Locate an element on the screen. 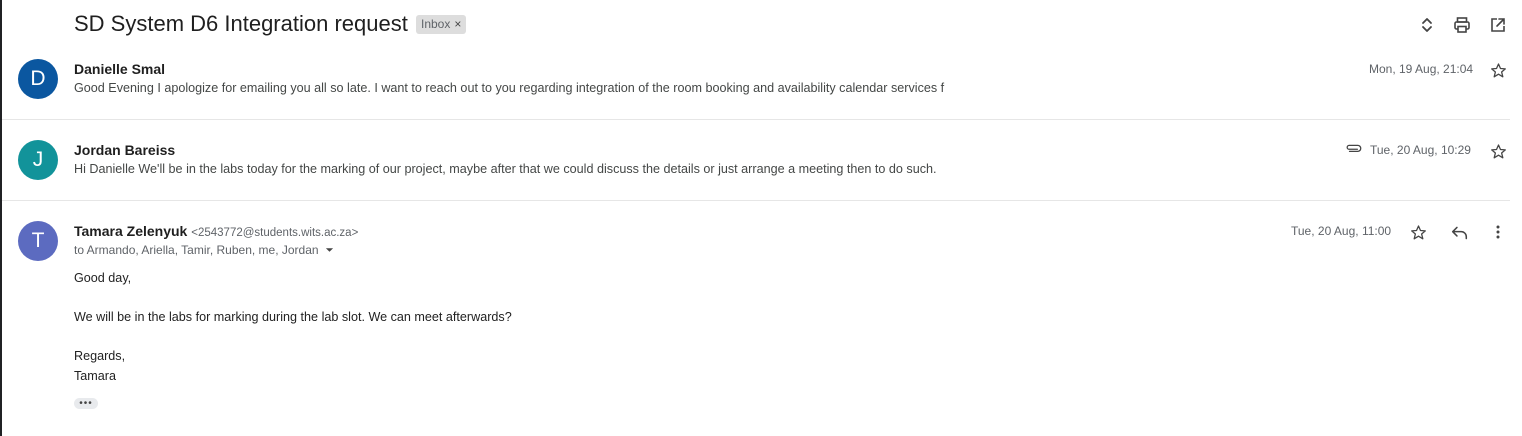  avatar: T is located at coordinates (38, 241).